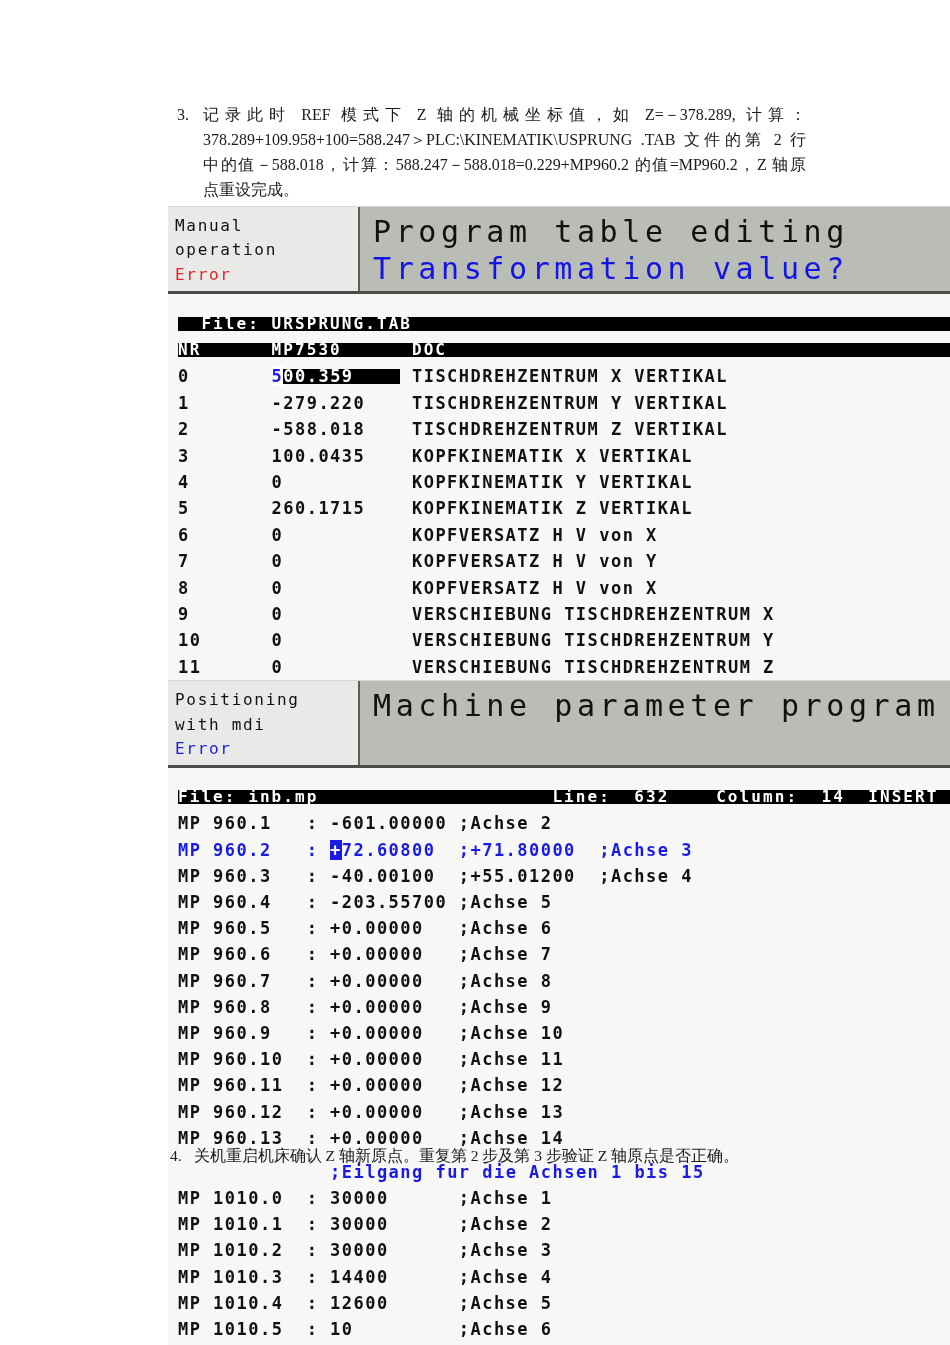 The width and height of the screenshot is (950, 1345). I want to click on table-cell: 1, so click(184, 403).